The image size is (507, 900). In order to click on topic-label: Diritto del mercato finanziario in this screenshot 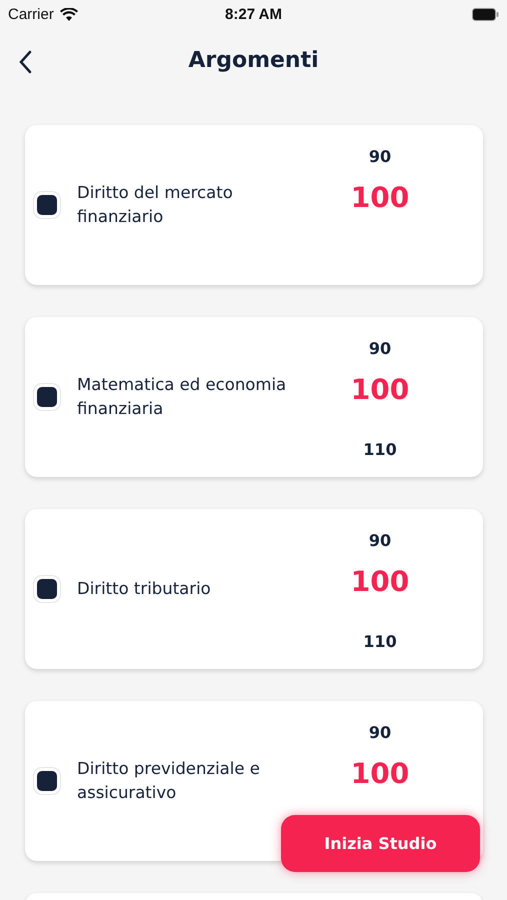, I will do `click(155, 205)`.